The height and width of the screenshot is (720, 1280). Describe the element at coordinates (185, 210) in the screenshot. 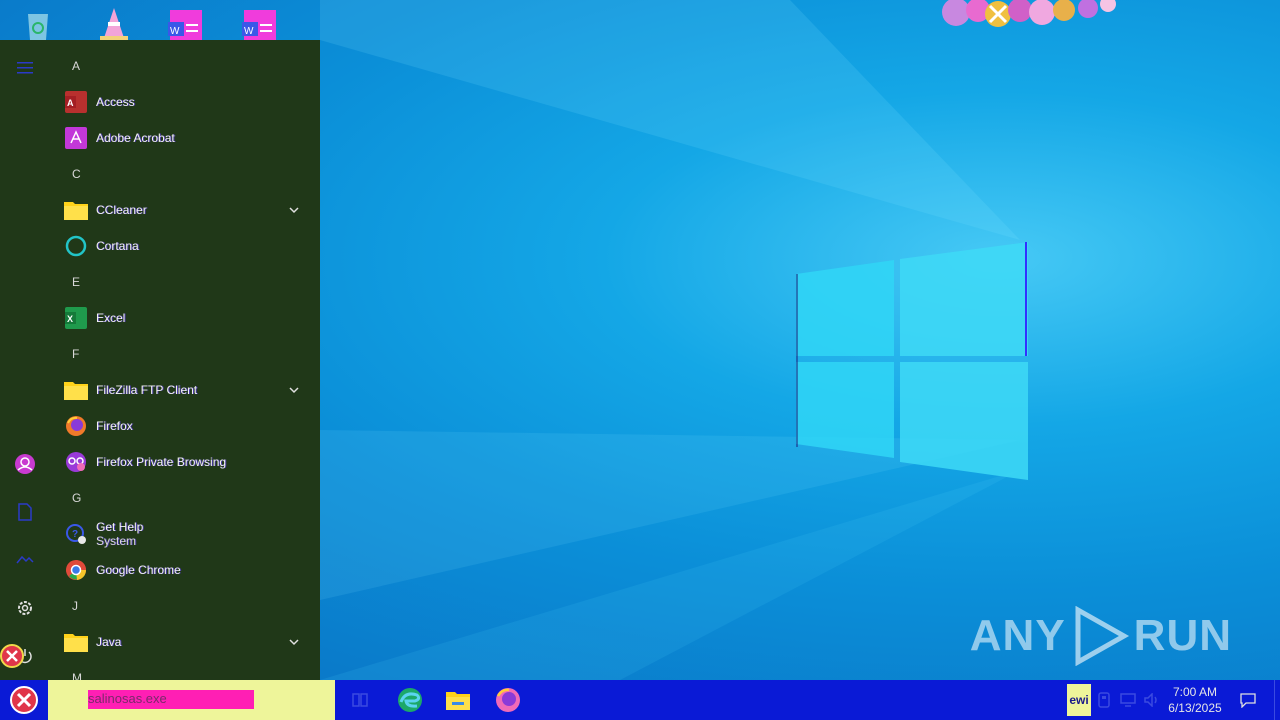

I see `app-item-ccleaner: CCleaner` at that location.